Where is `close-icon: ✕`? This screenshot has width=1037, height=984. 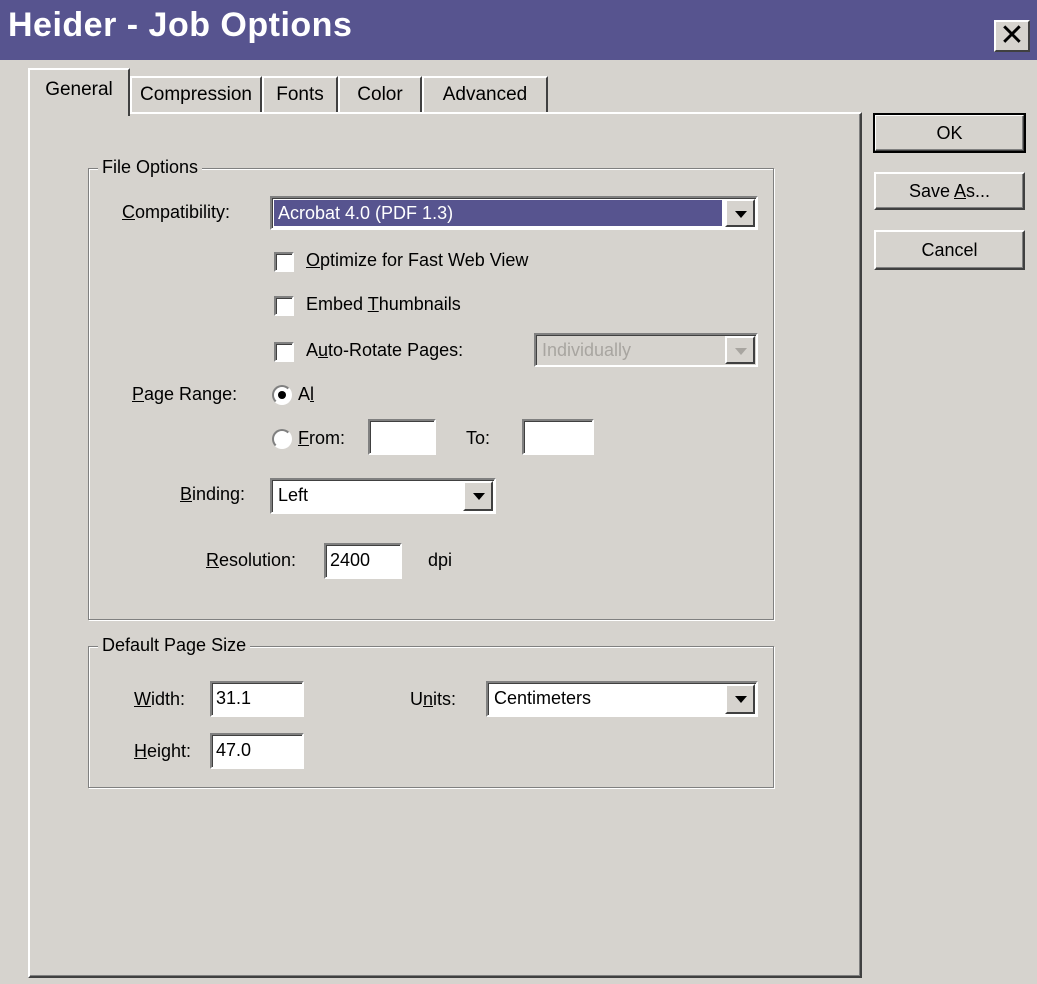
close-icon: ✕ is located at coordinates (1012, 35).